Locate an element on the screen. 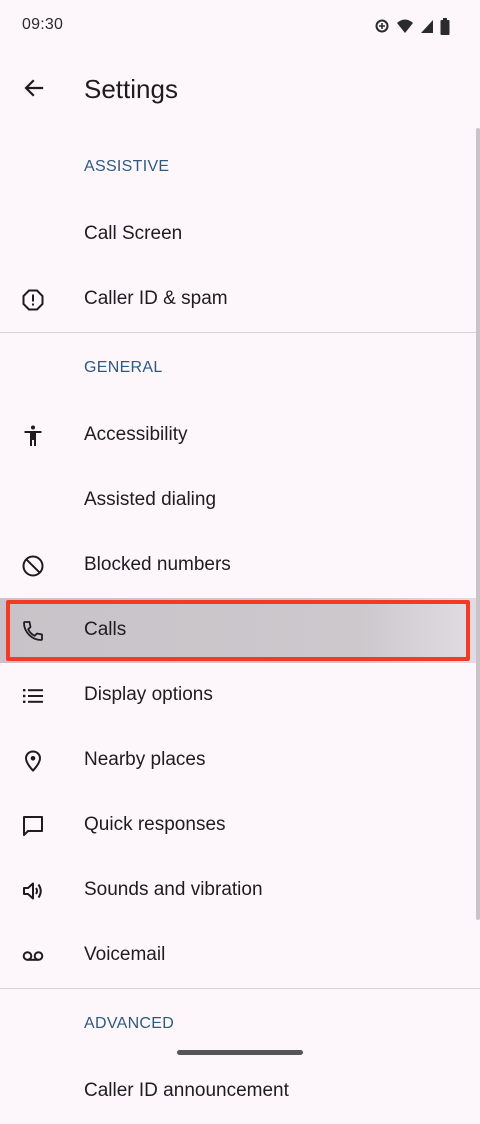  setting-assisted-dialing: Assisted dialing is located at coordinates (240, 500).